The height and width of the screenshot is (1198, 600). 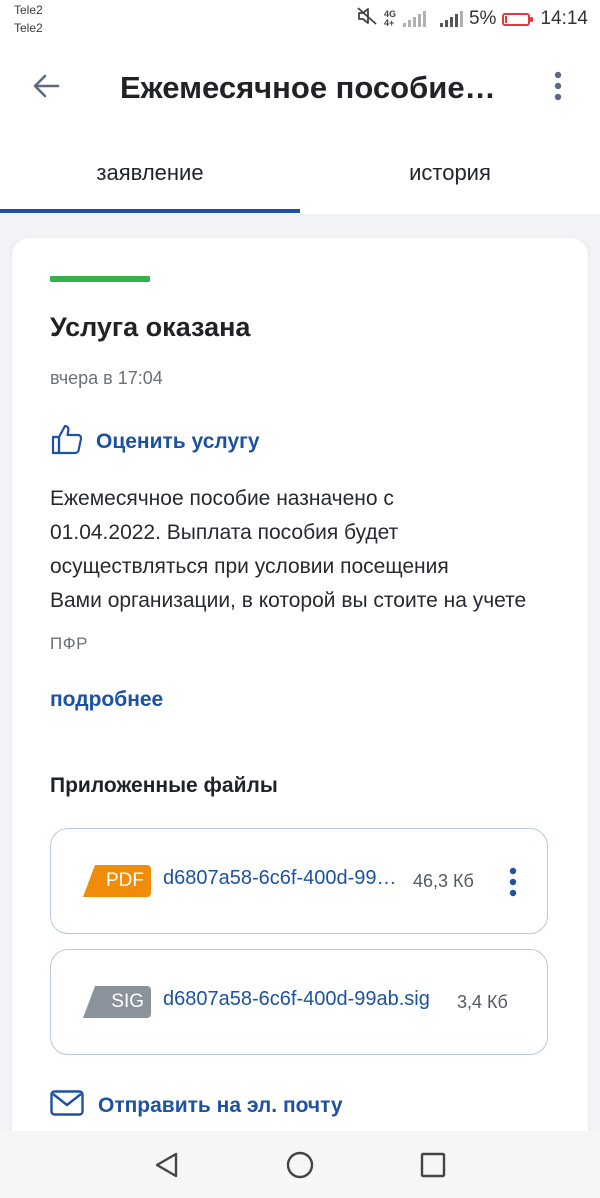 I want to click on carrier-1: Tele2, so click(x=28, y=10).